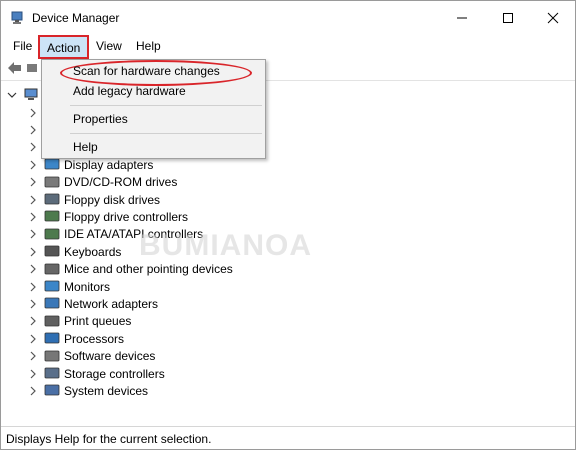  I want to click on close-icon, so click(553, 18).